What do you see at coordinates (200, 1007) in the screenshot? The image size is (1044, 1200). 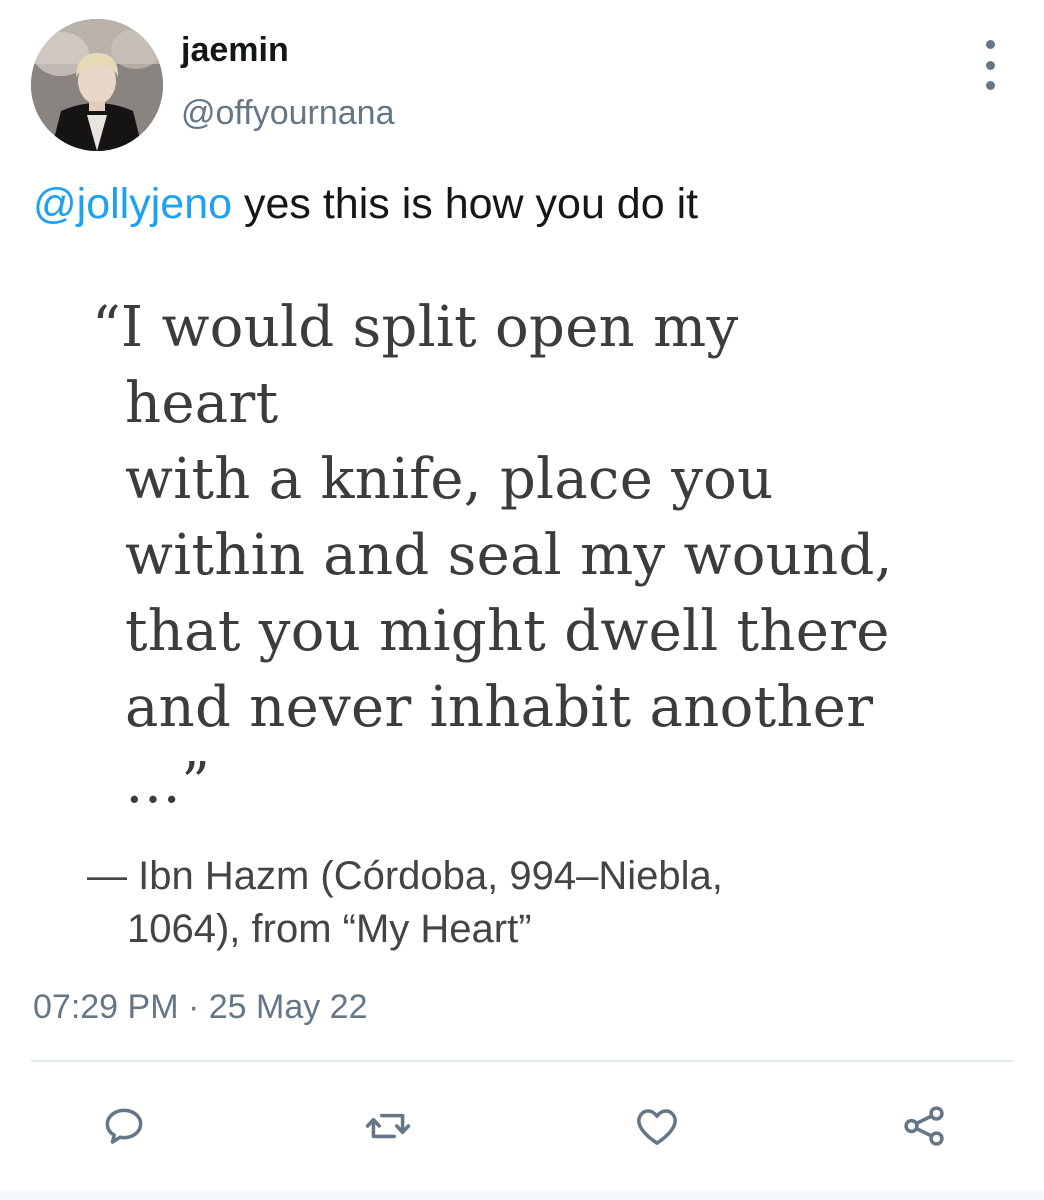 I see `timestamp: 07:29 PM · 25 May 22` at bounding box center [200, 1007].